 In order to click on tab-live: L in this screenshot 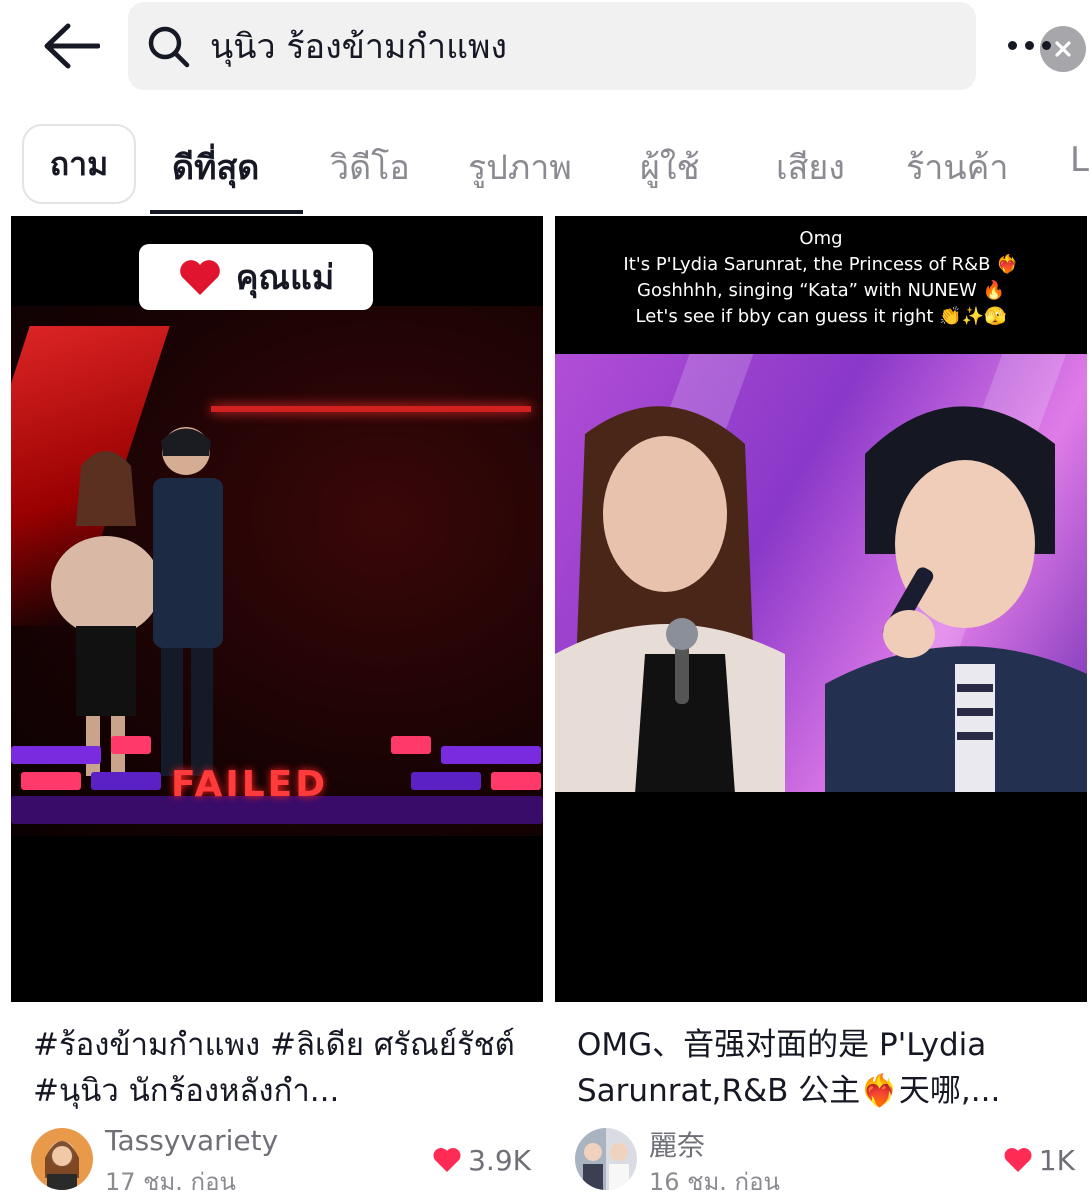, I will do `click(1079, 160)`.